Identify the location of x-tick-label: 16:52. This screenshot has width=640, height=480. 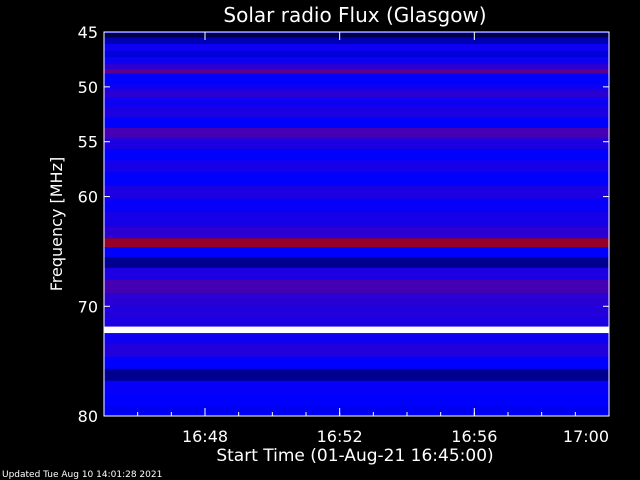
(340, 436).